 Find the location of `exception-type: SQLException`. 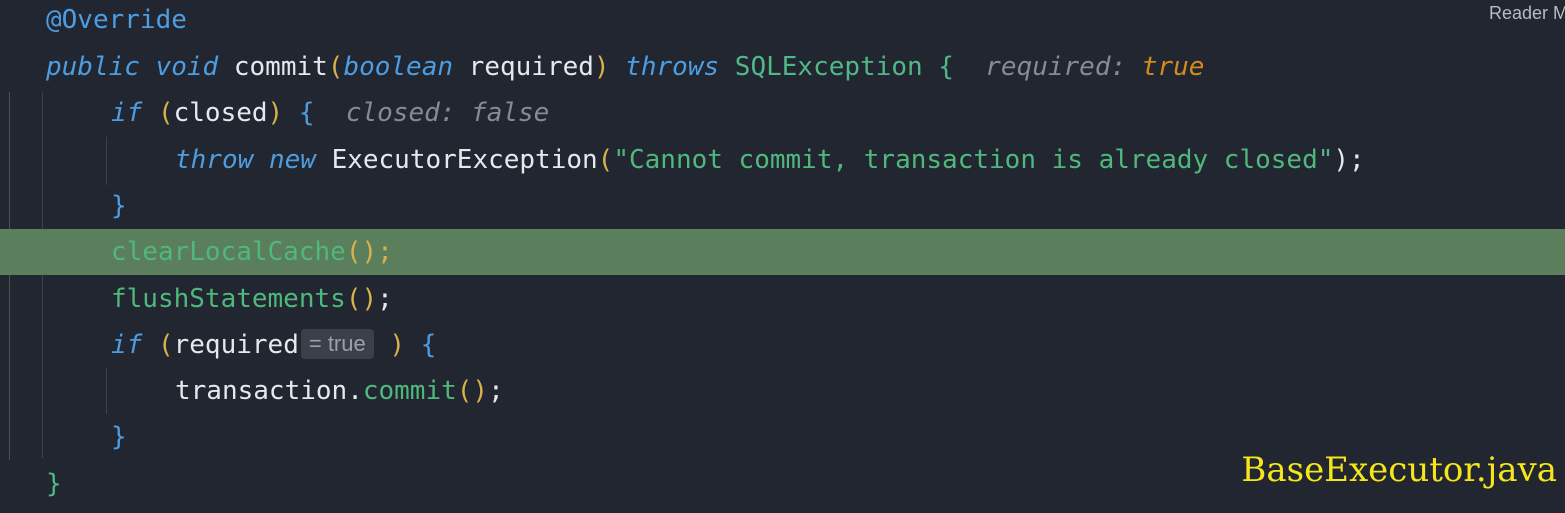

exception-type: SQLException is located at coordinates (828, 67).